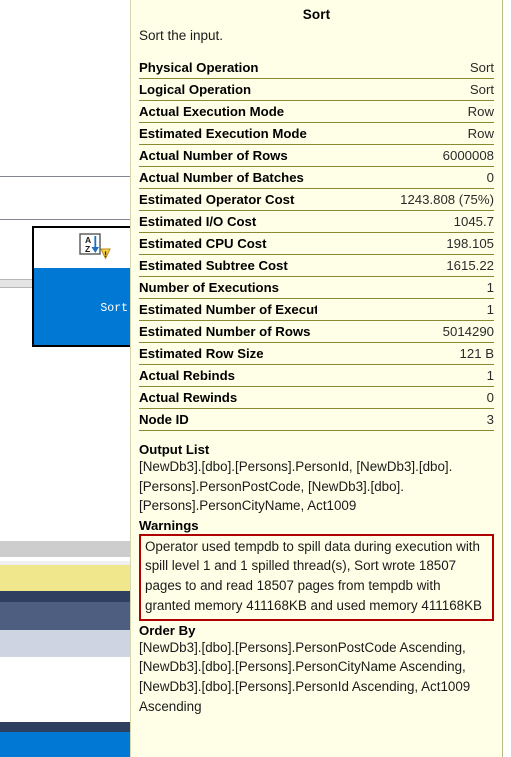 The image size is (511, 757). I want to click on warning-triangle-icon, so click(105, 254).